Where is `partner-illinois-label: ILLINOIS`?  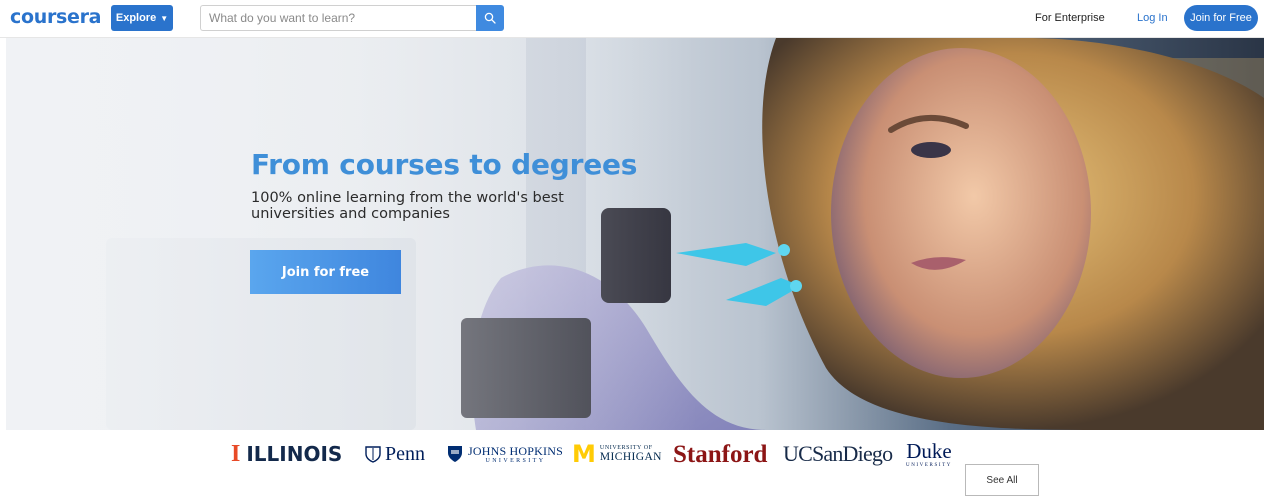
partner-illinois-label: ILLINOIS is located at coordinates (294, 454).